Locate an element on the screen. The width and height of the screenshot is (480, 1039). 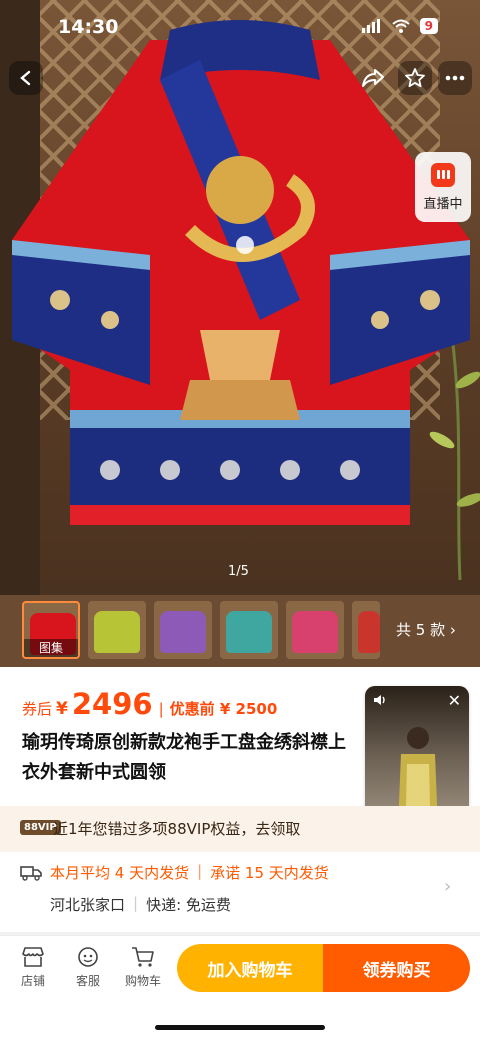
chat-face-icon is located at coordinates (88, 957).